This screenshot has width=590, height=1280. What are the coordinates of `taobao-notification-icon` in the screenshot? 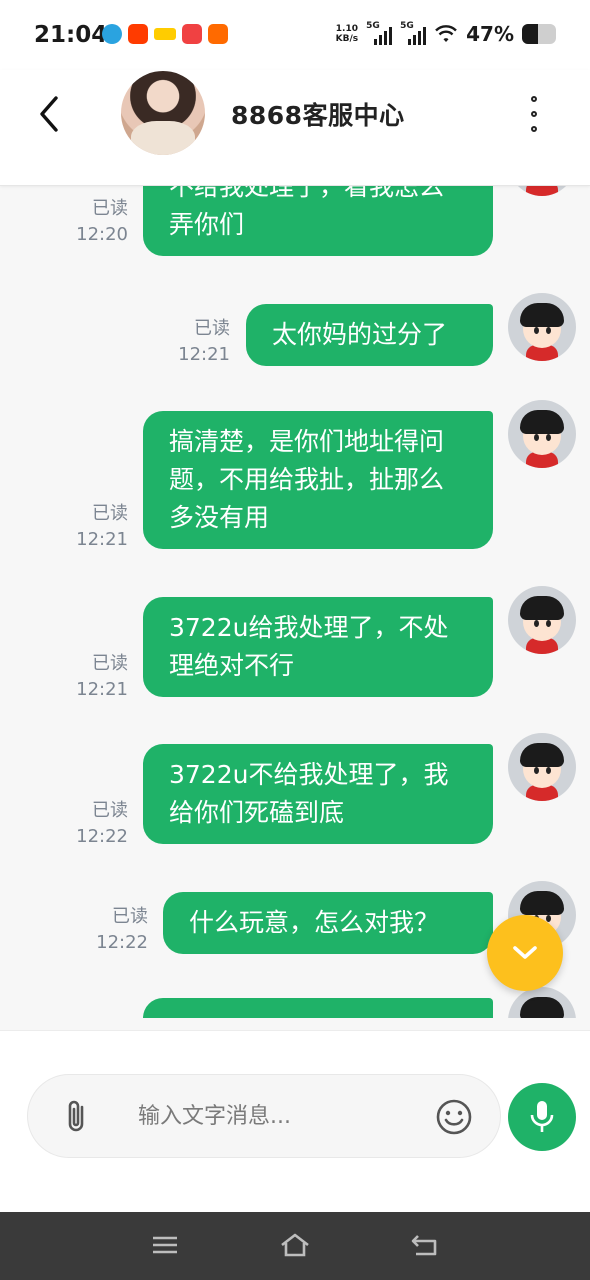 It's located at (138, 34).